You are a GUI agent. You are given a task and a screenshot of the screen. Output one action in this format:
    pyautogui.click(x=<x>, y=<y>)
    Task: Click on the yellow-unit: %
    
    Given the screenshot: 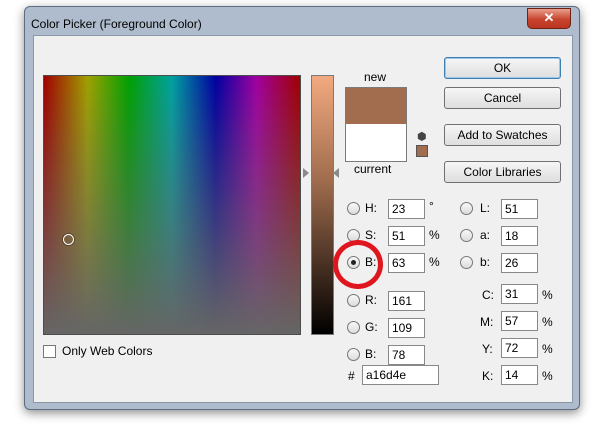 What is the action you would take?
    pyautogui.click(x=547, y=349)
    